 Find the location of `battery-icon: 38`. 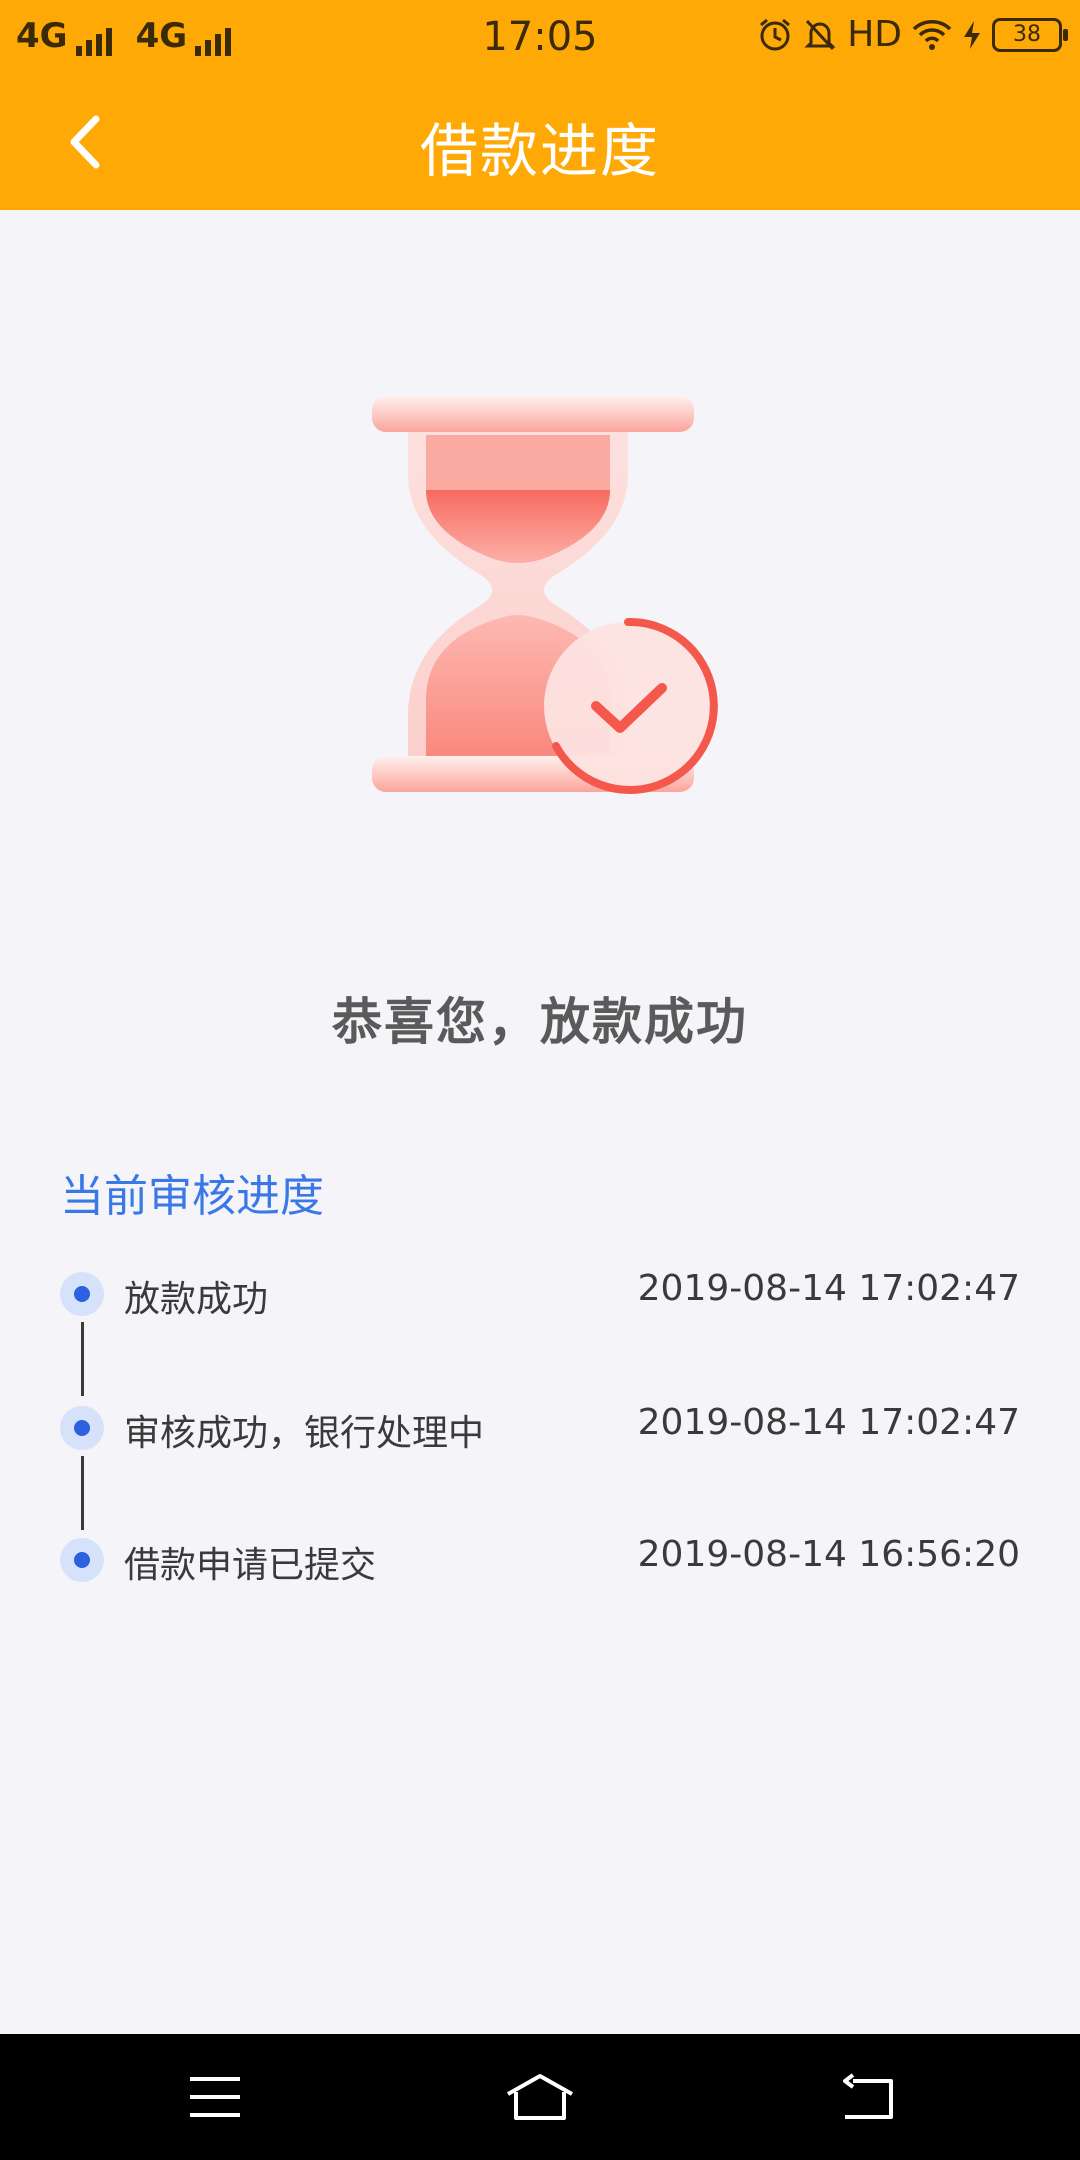

battery-icon: 38 is located at coordinates (1030, 34).